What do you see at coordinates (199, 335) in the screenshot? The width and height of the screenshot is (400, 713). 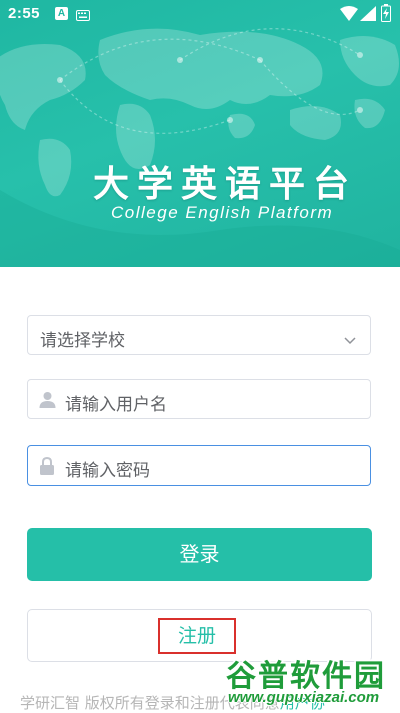 I see `school-select: 请选择学校` at bounding box center [199, 335].